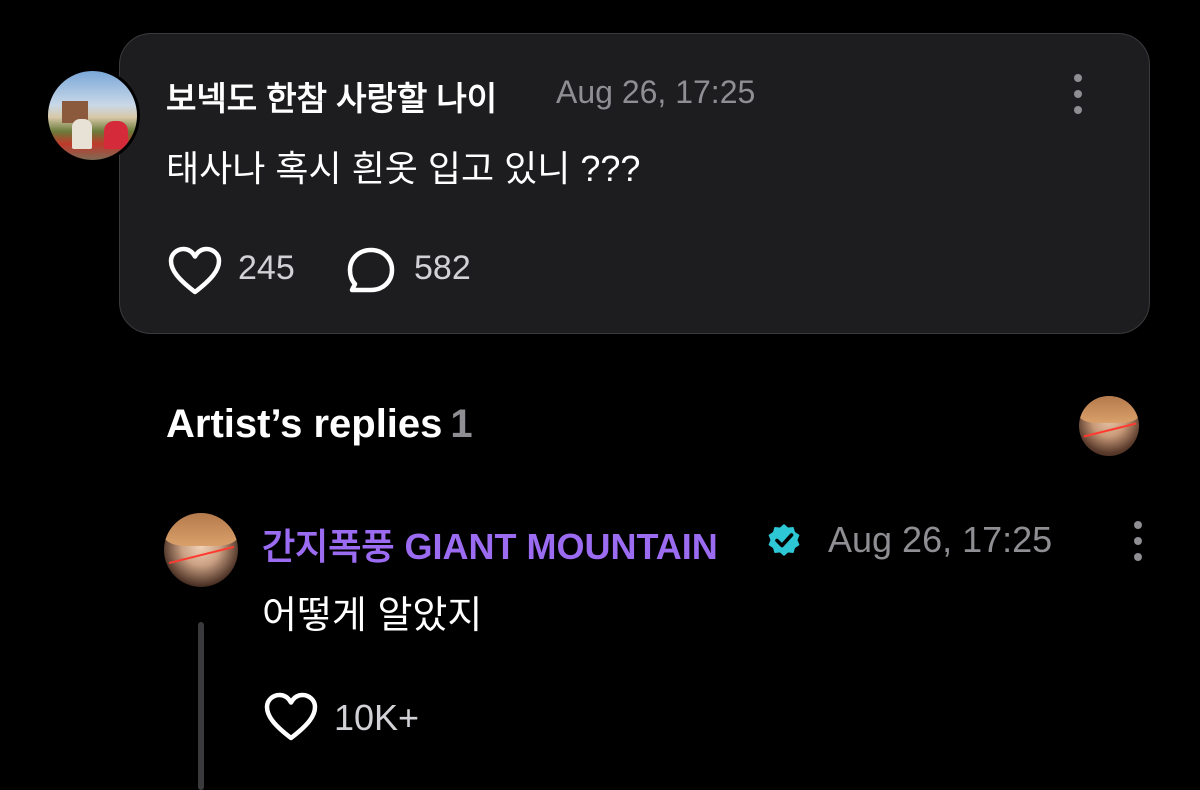 This screenshot has width=1200, height=790. What do you see at coordinates (403, 168) in the screenshot?
I see `post-body-text: 태사나 혹시 흰옷 입고 있니 ???` at bounding box center [403, 168].